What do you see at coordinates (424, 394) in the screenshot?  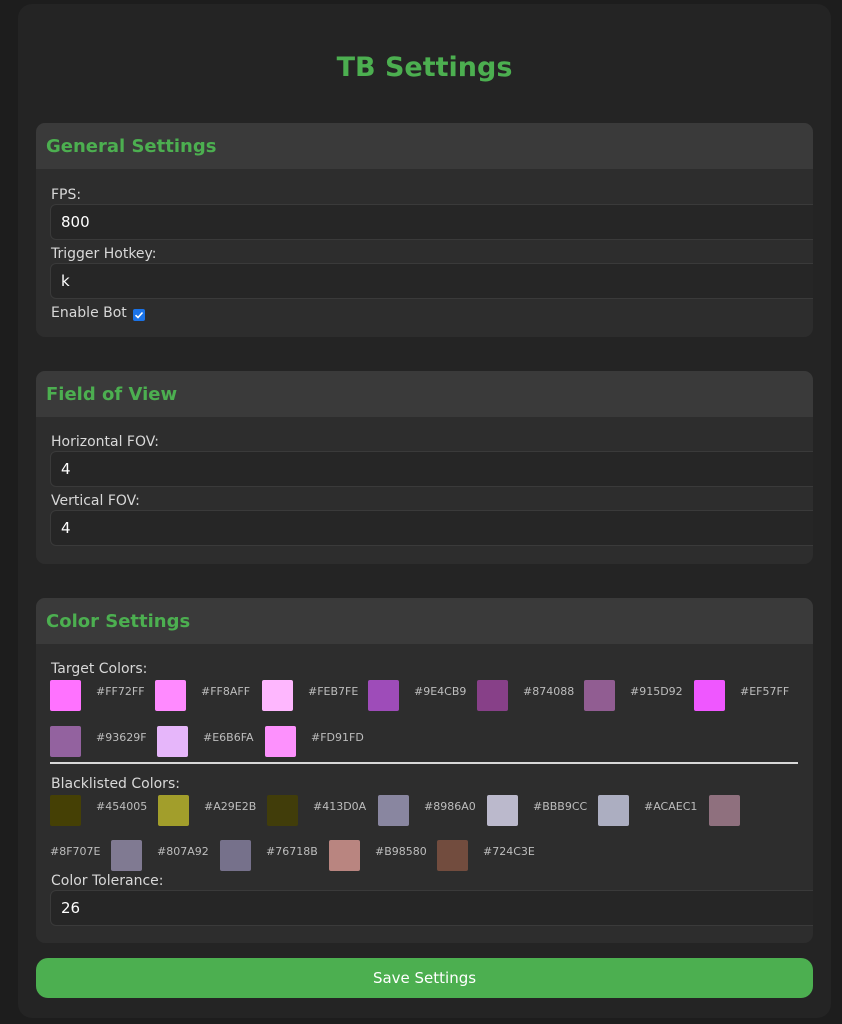 I see `field-of-view-header: Field of View` at bounding box center [424, 394].